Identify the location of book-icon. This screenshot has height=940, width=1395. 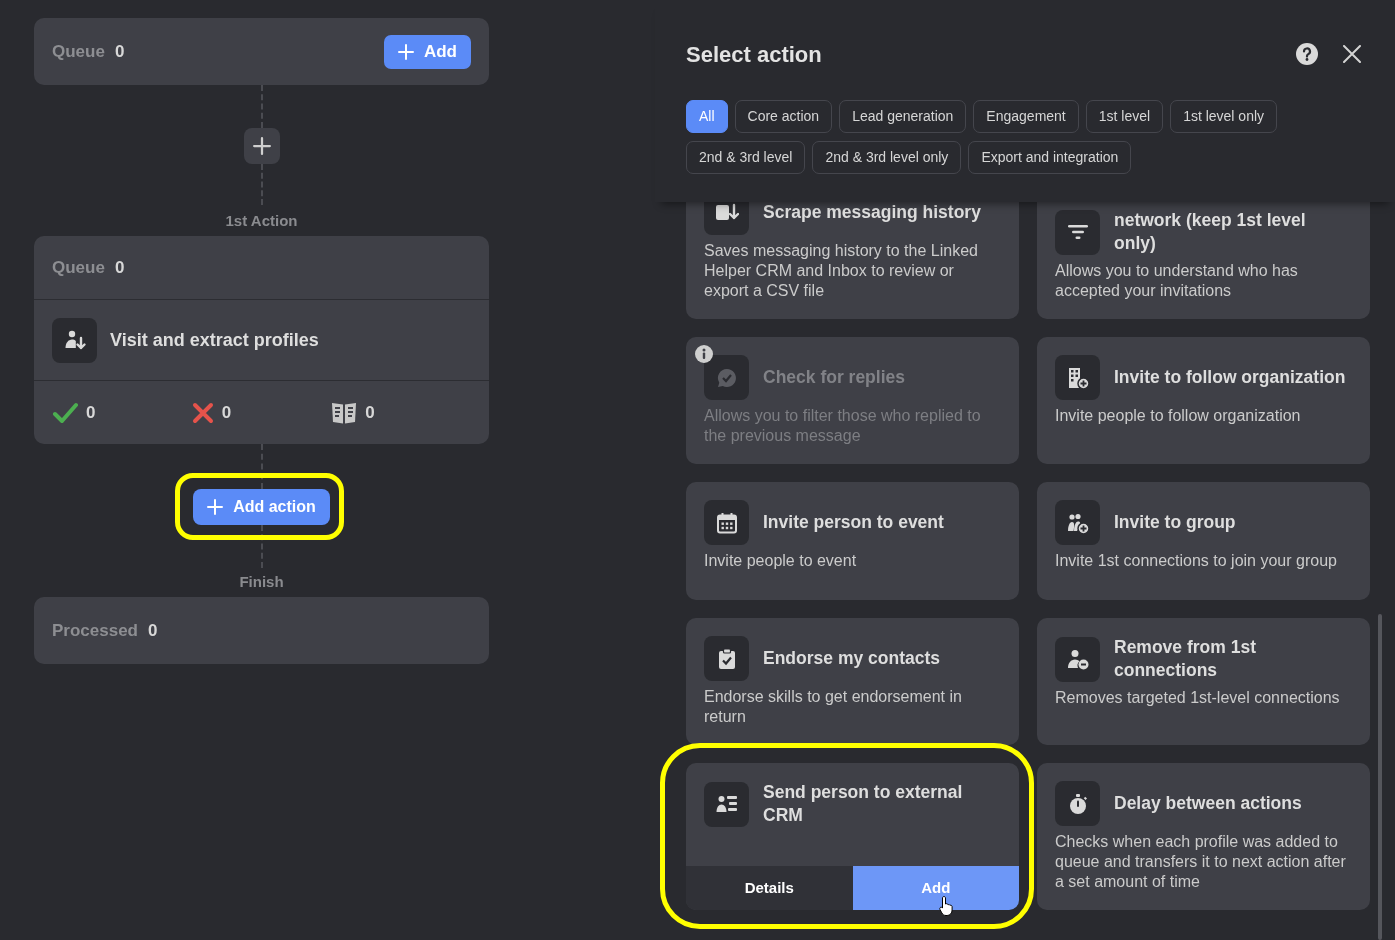
(344, 412).